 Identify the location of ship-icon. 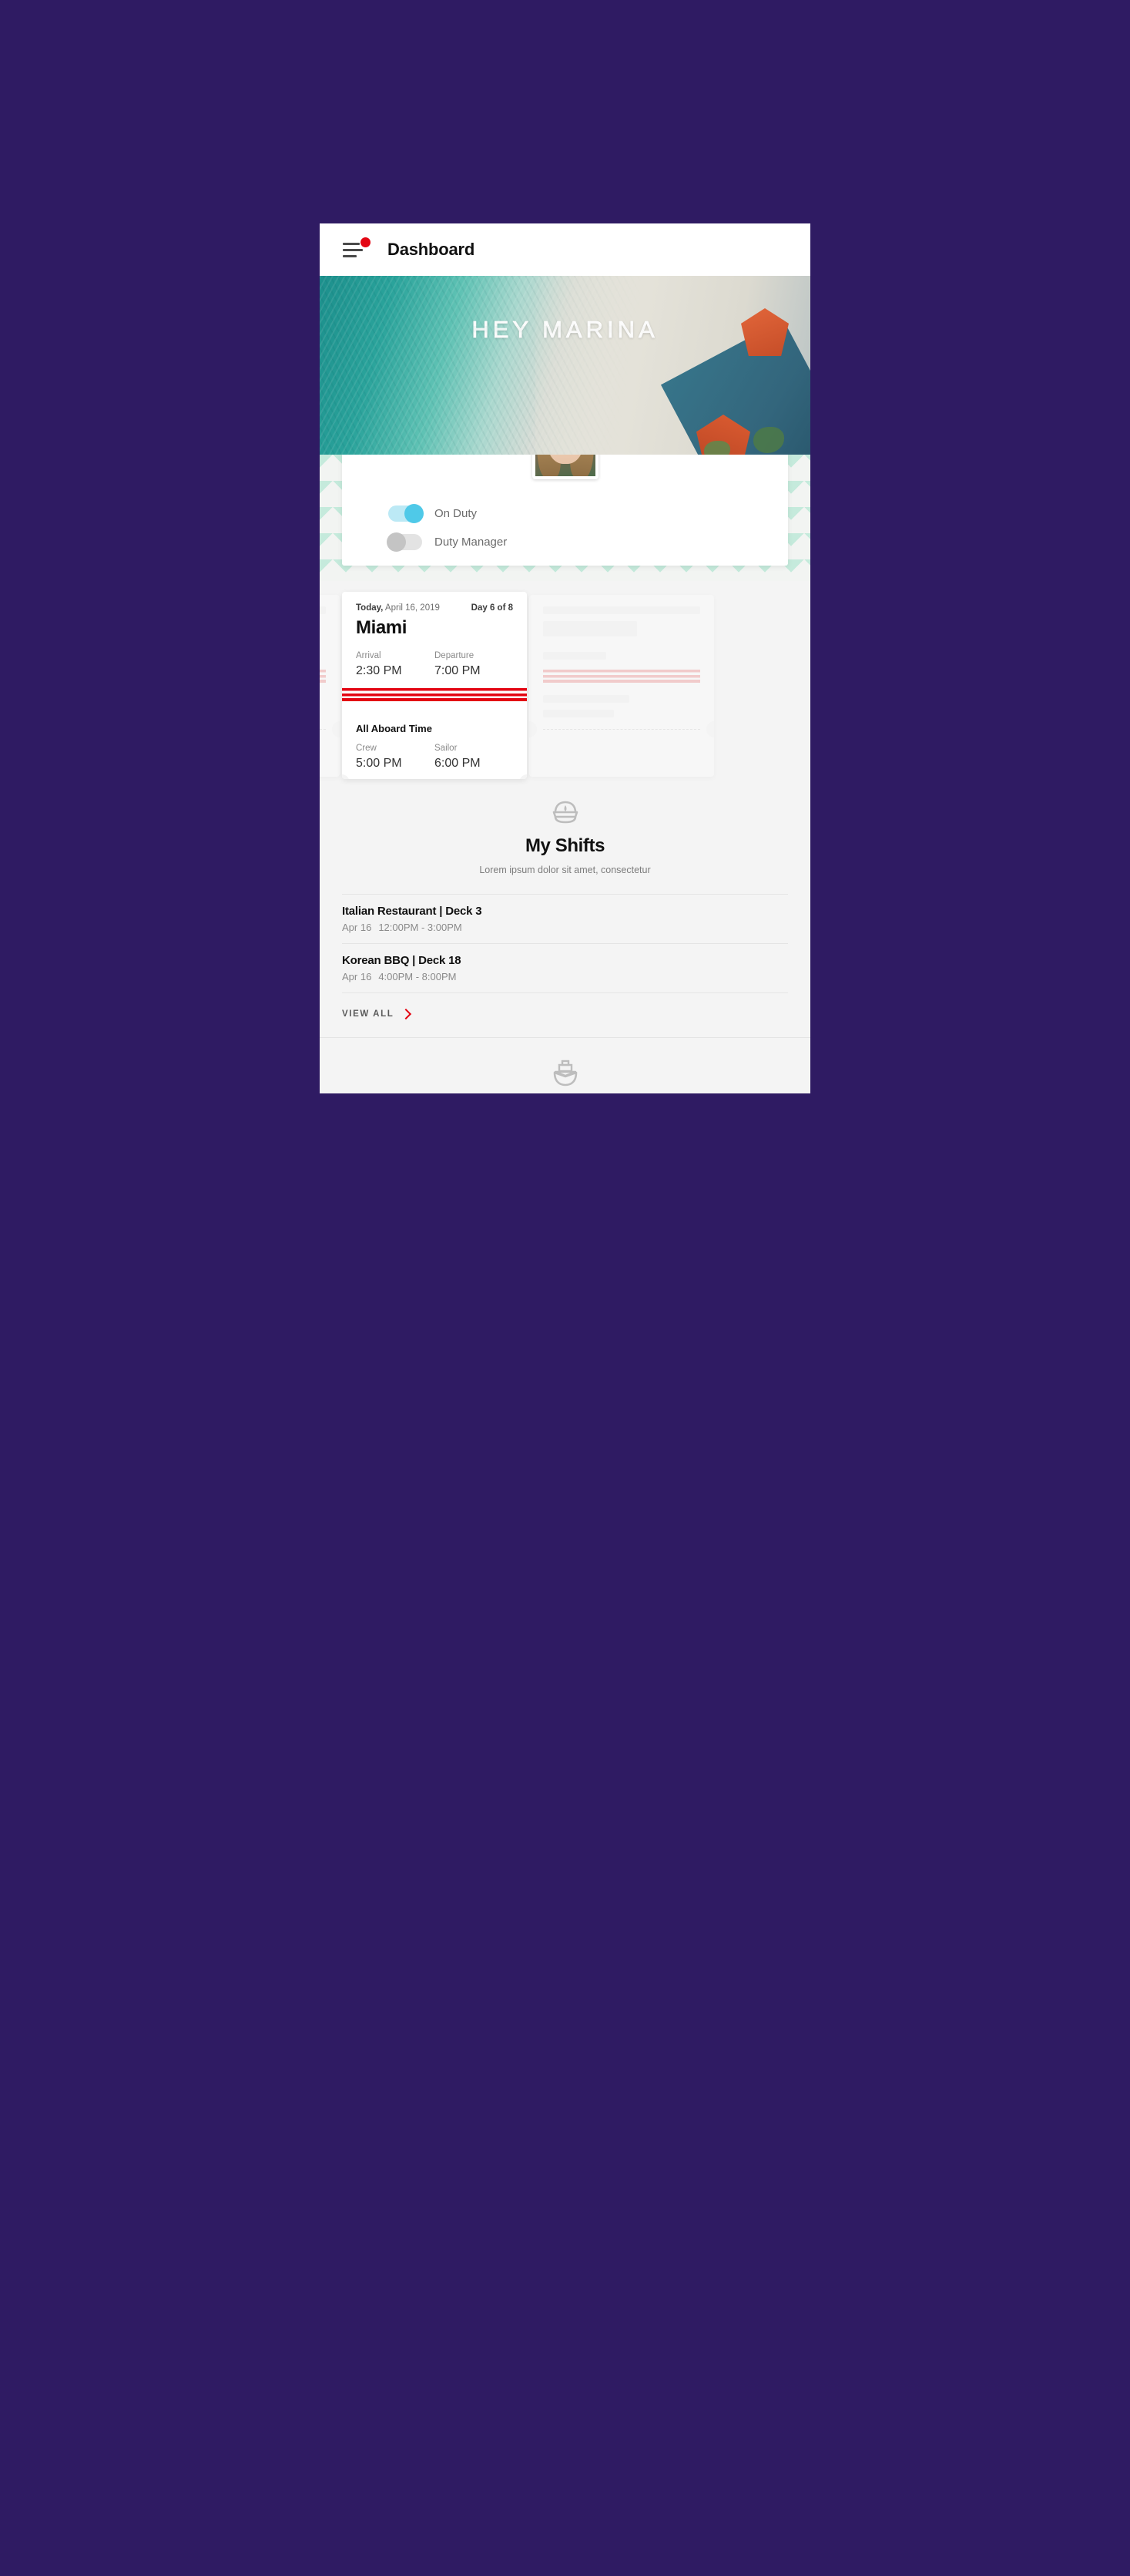
(565, 1073).